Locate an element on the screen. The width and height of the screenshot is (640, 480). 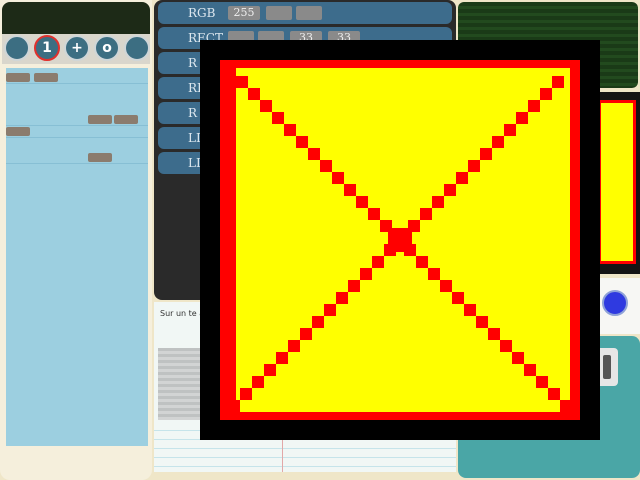
rgb-value-field: 255 is located at coordinates (244, 13).